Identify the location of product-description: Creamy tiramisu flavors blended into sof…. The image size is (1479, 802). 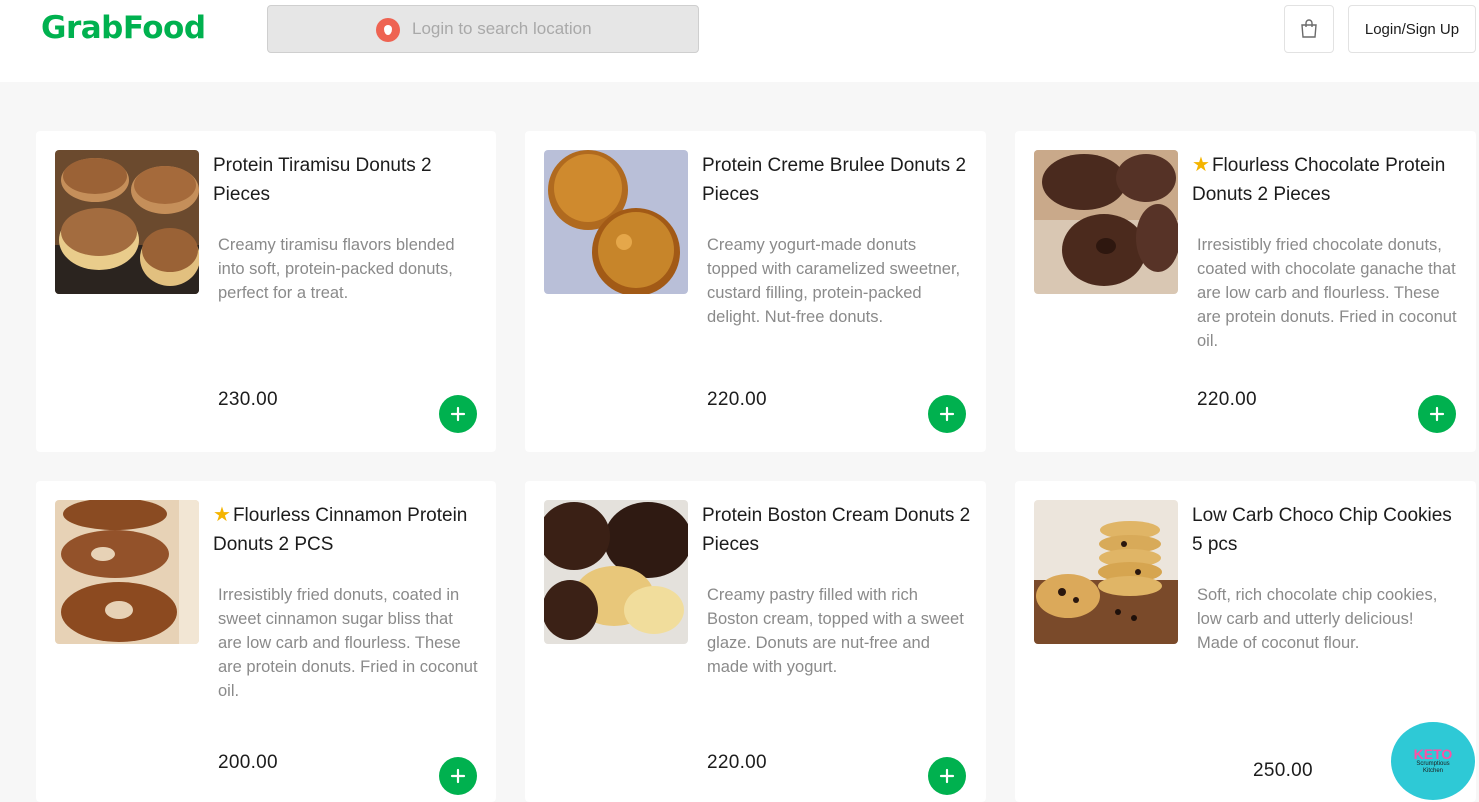
(336, 269).